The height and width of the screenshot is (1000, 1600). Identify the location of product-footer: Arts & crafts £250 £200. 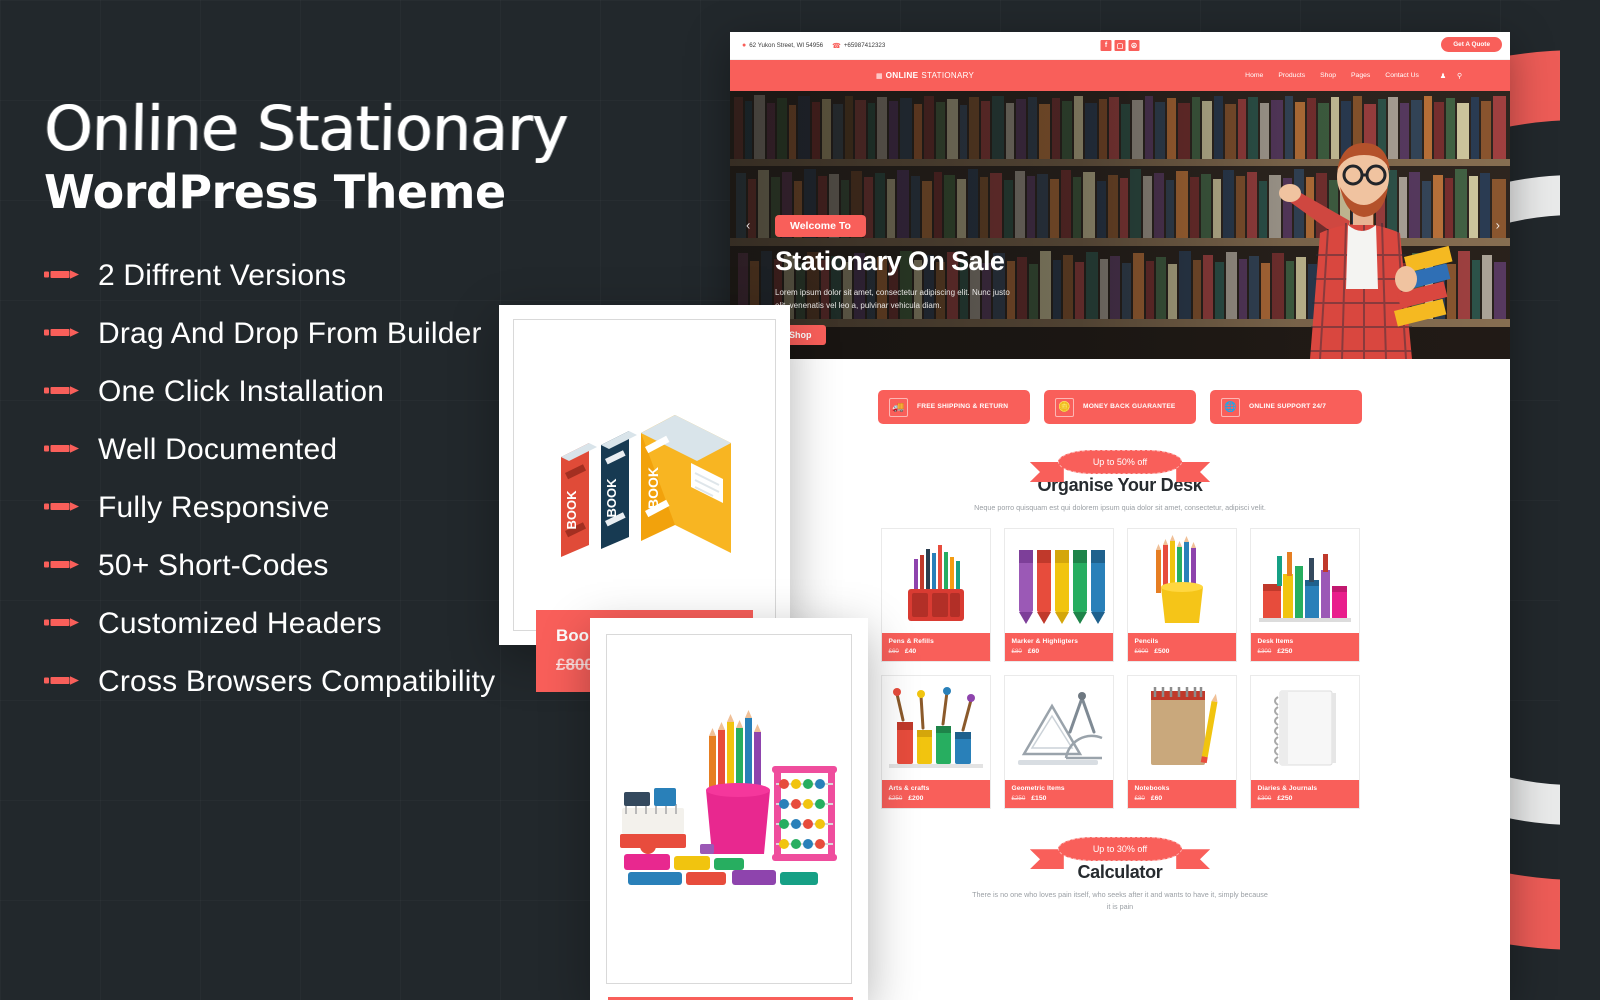
(935, 794).